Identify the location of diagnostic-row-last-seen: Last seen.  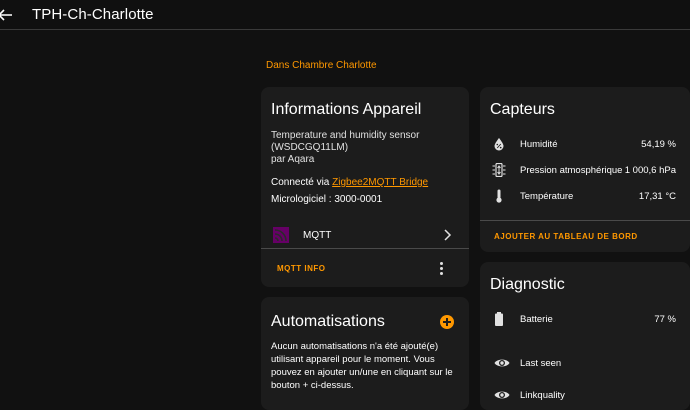
(585, 364).